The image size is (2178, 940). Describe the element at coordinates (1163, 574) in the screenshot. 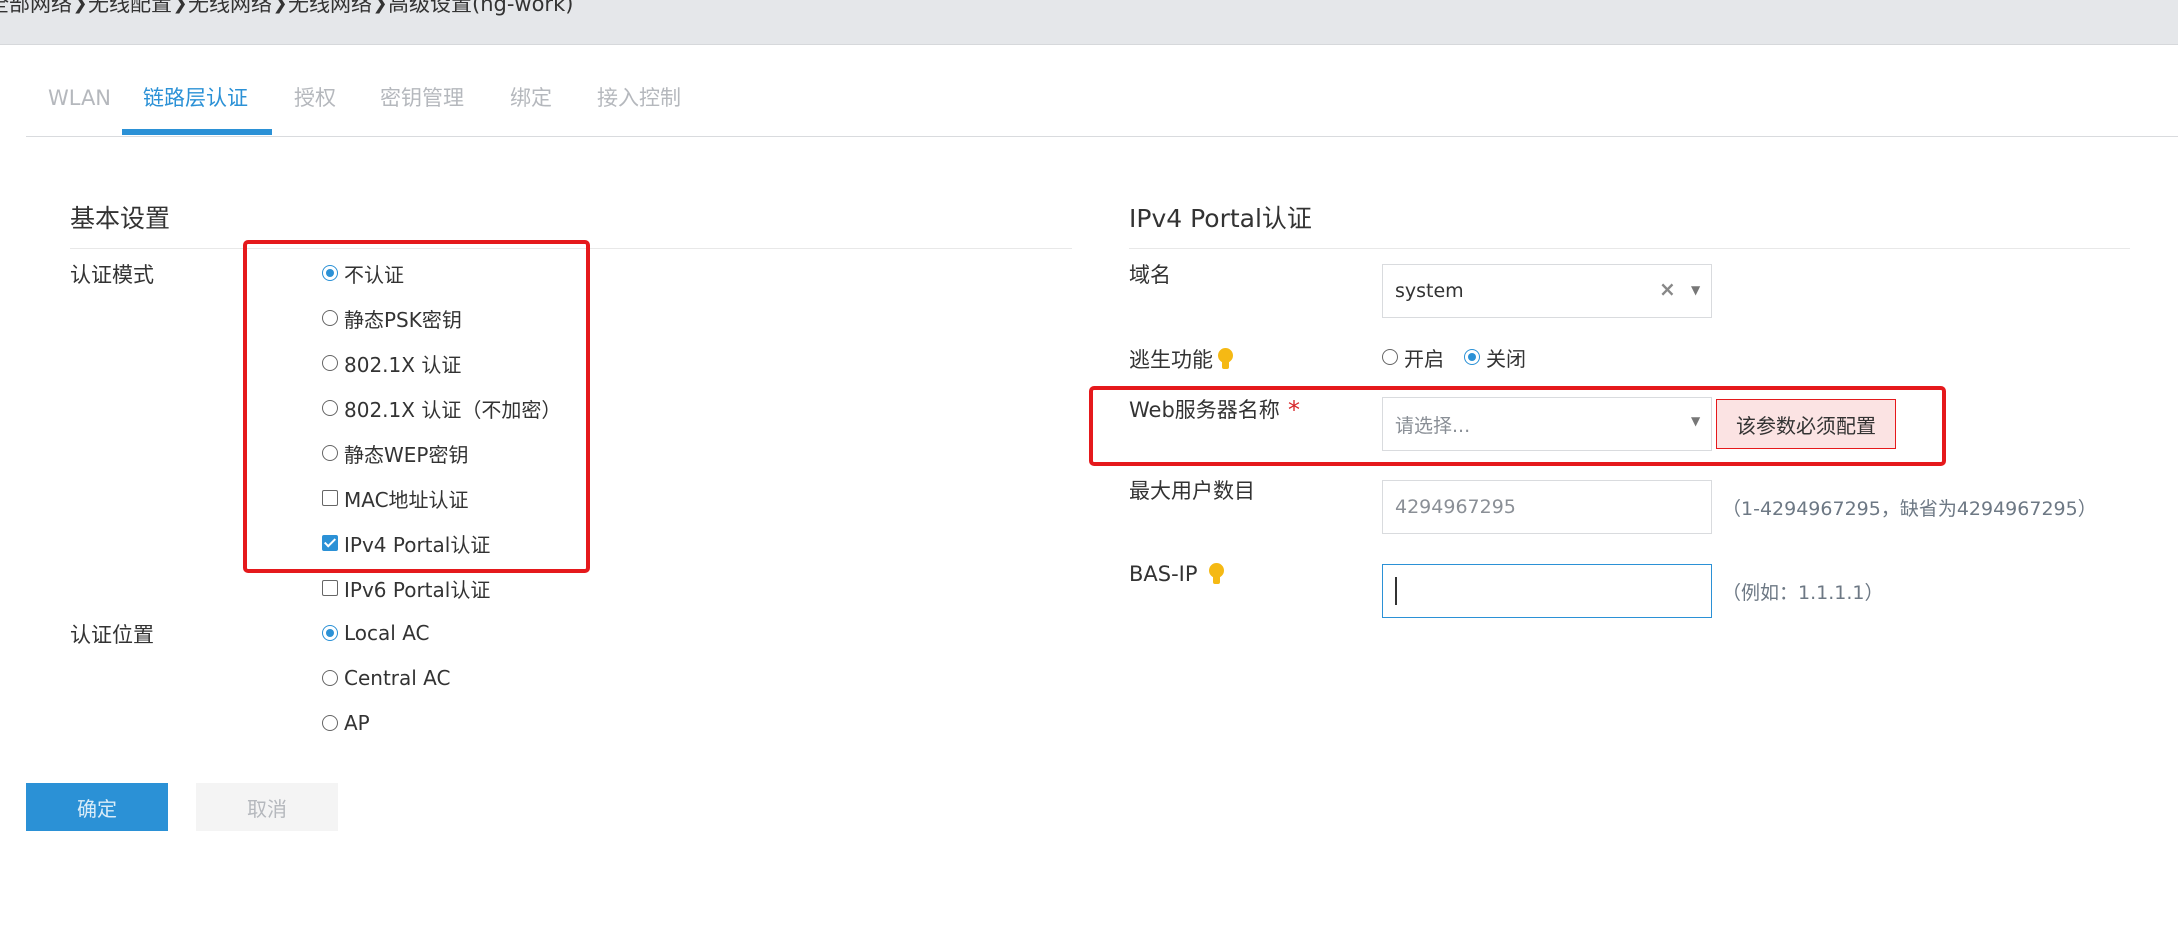

I see `bas-ip-label: BAS-IP` at that location.